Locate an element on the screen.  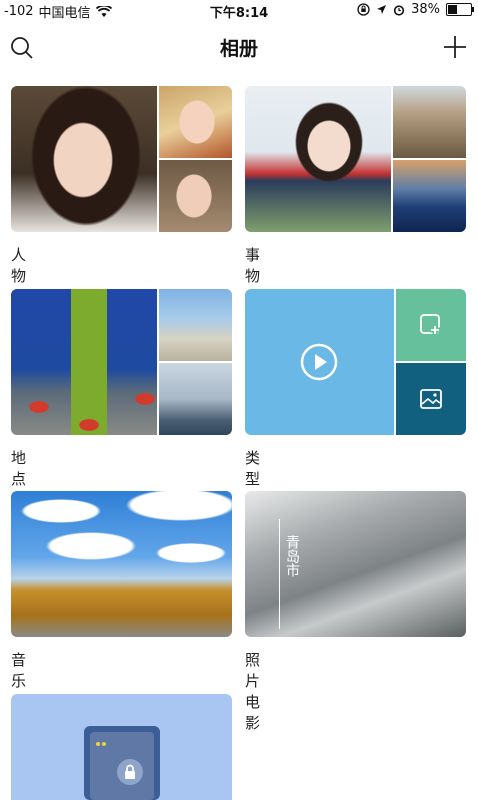
album-label: 人物 is located at coordinates (19, 265).